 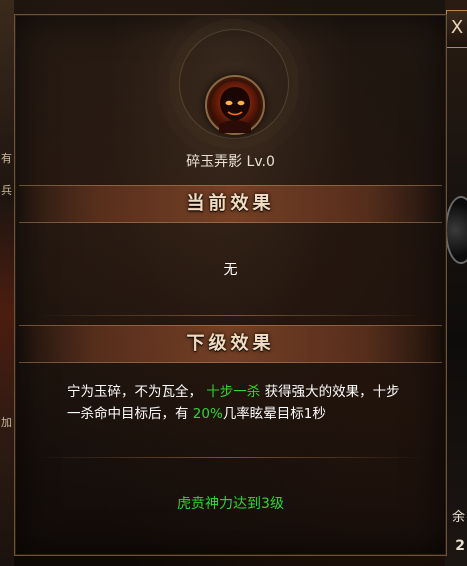 I want to click on background-right-text: 余, so click(x=458, y=517).